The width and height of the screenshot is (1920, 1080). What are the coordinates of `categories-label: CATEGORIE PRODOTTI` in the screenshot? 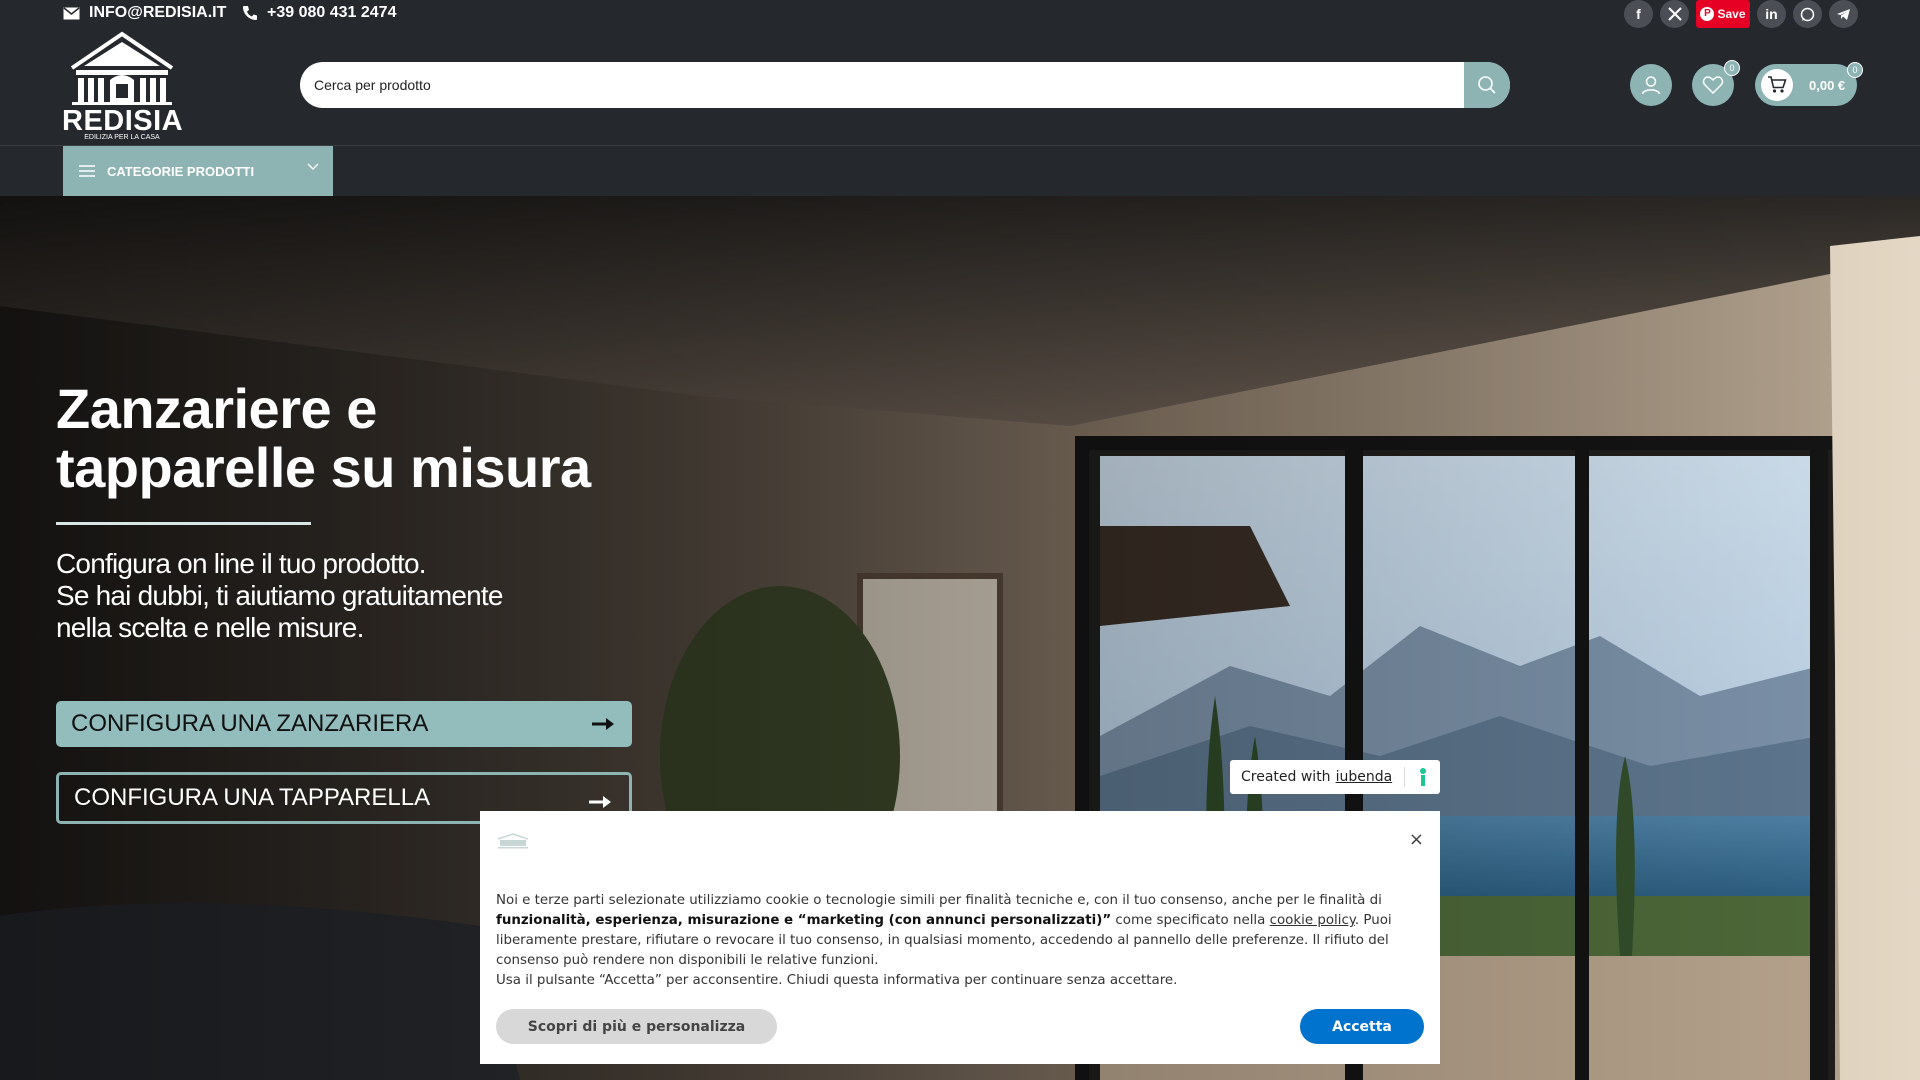 It's located at (181, 171).